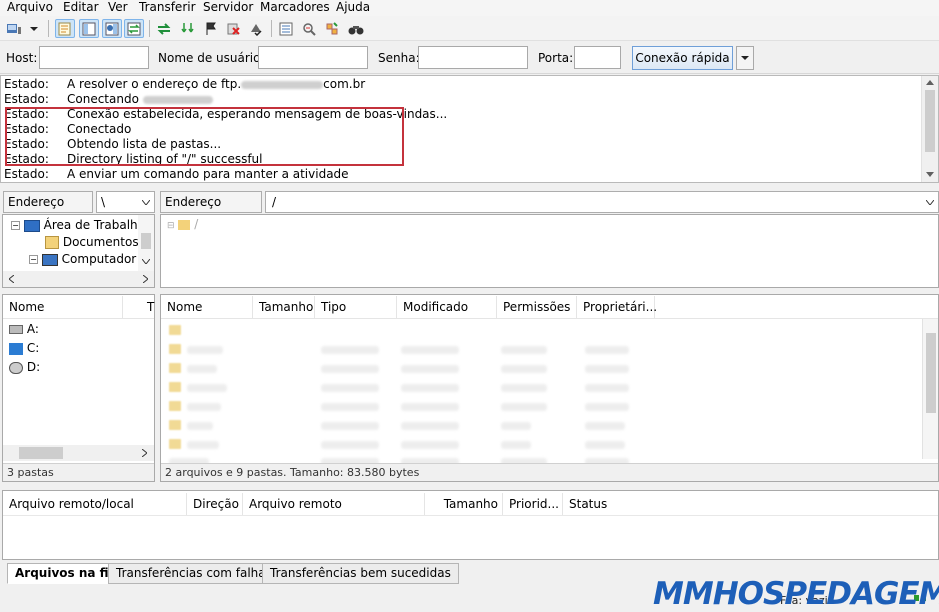 Image resolution: width=939 pixels, height=612 pixels. What do you see at coordinates (164, 28) in the screenshot?
I see `refresh-icon` at bounding box center [164, 28].